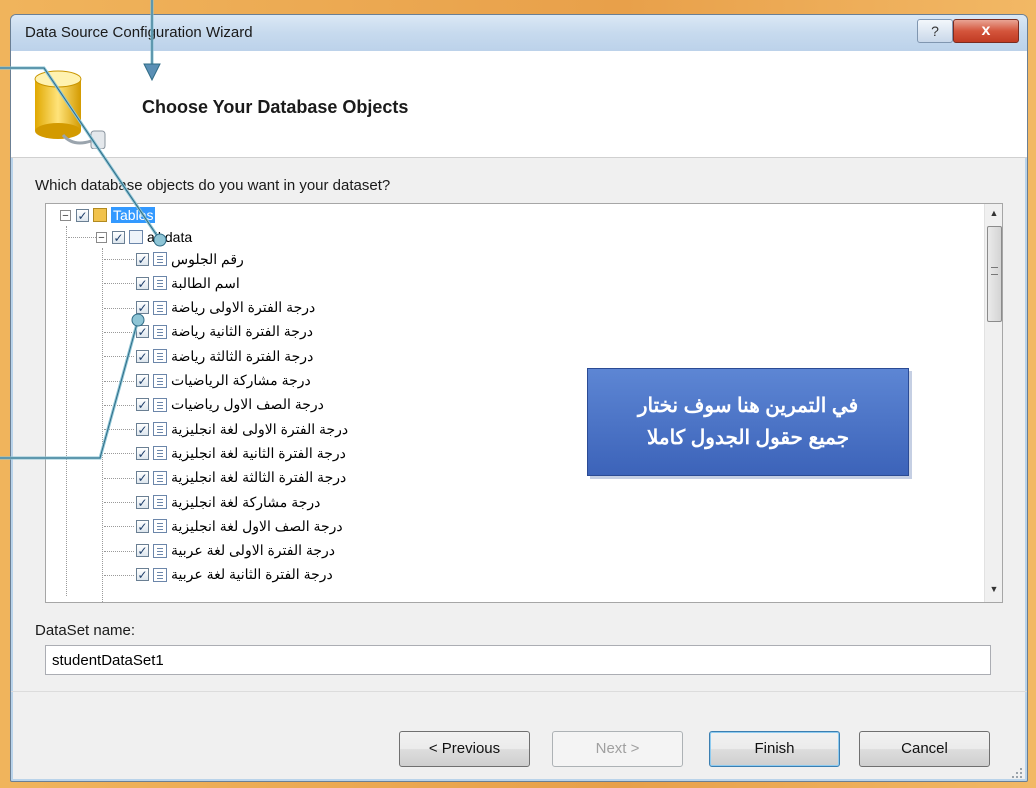  I want to click on tables-folder-icon, so click(100, 215).